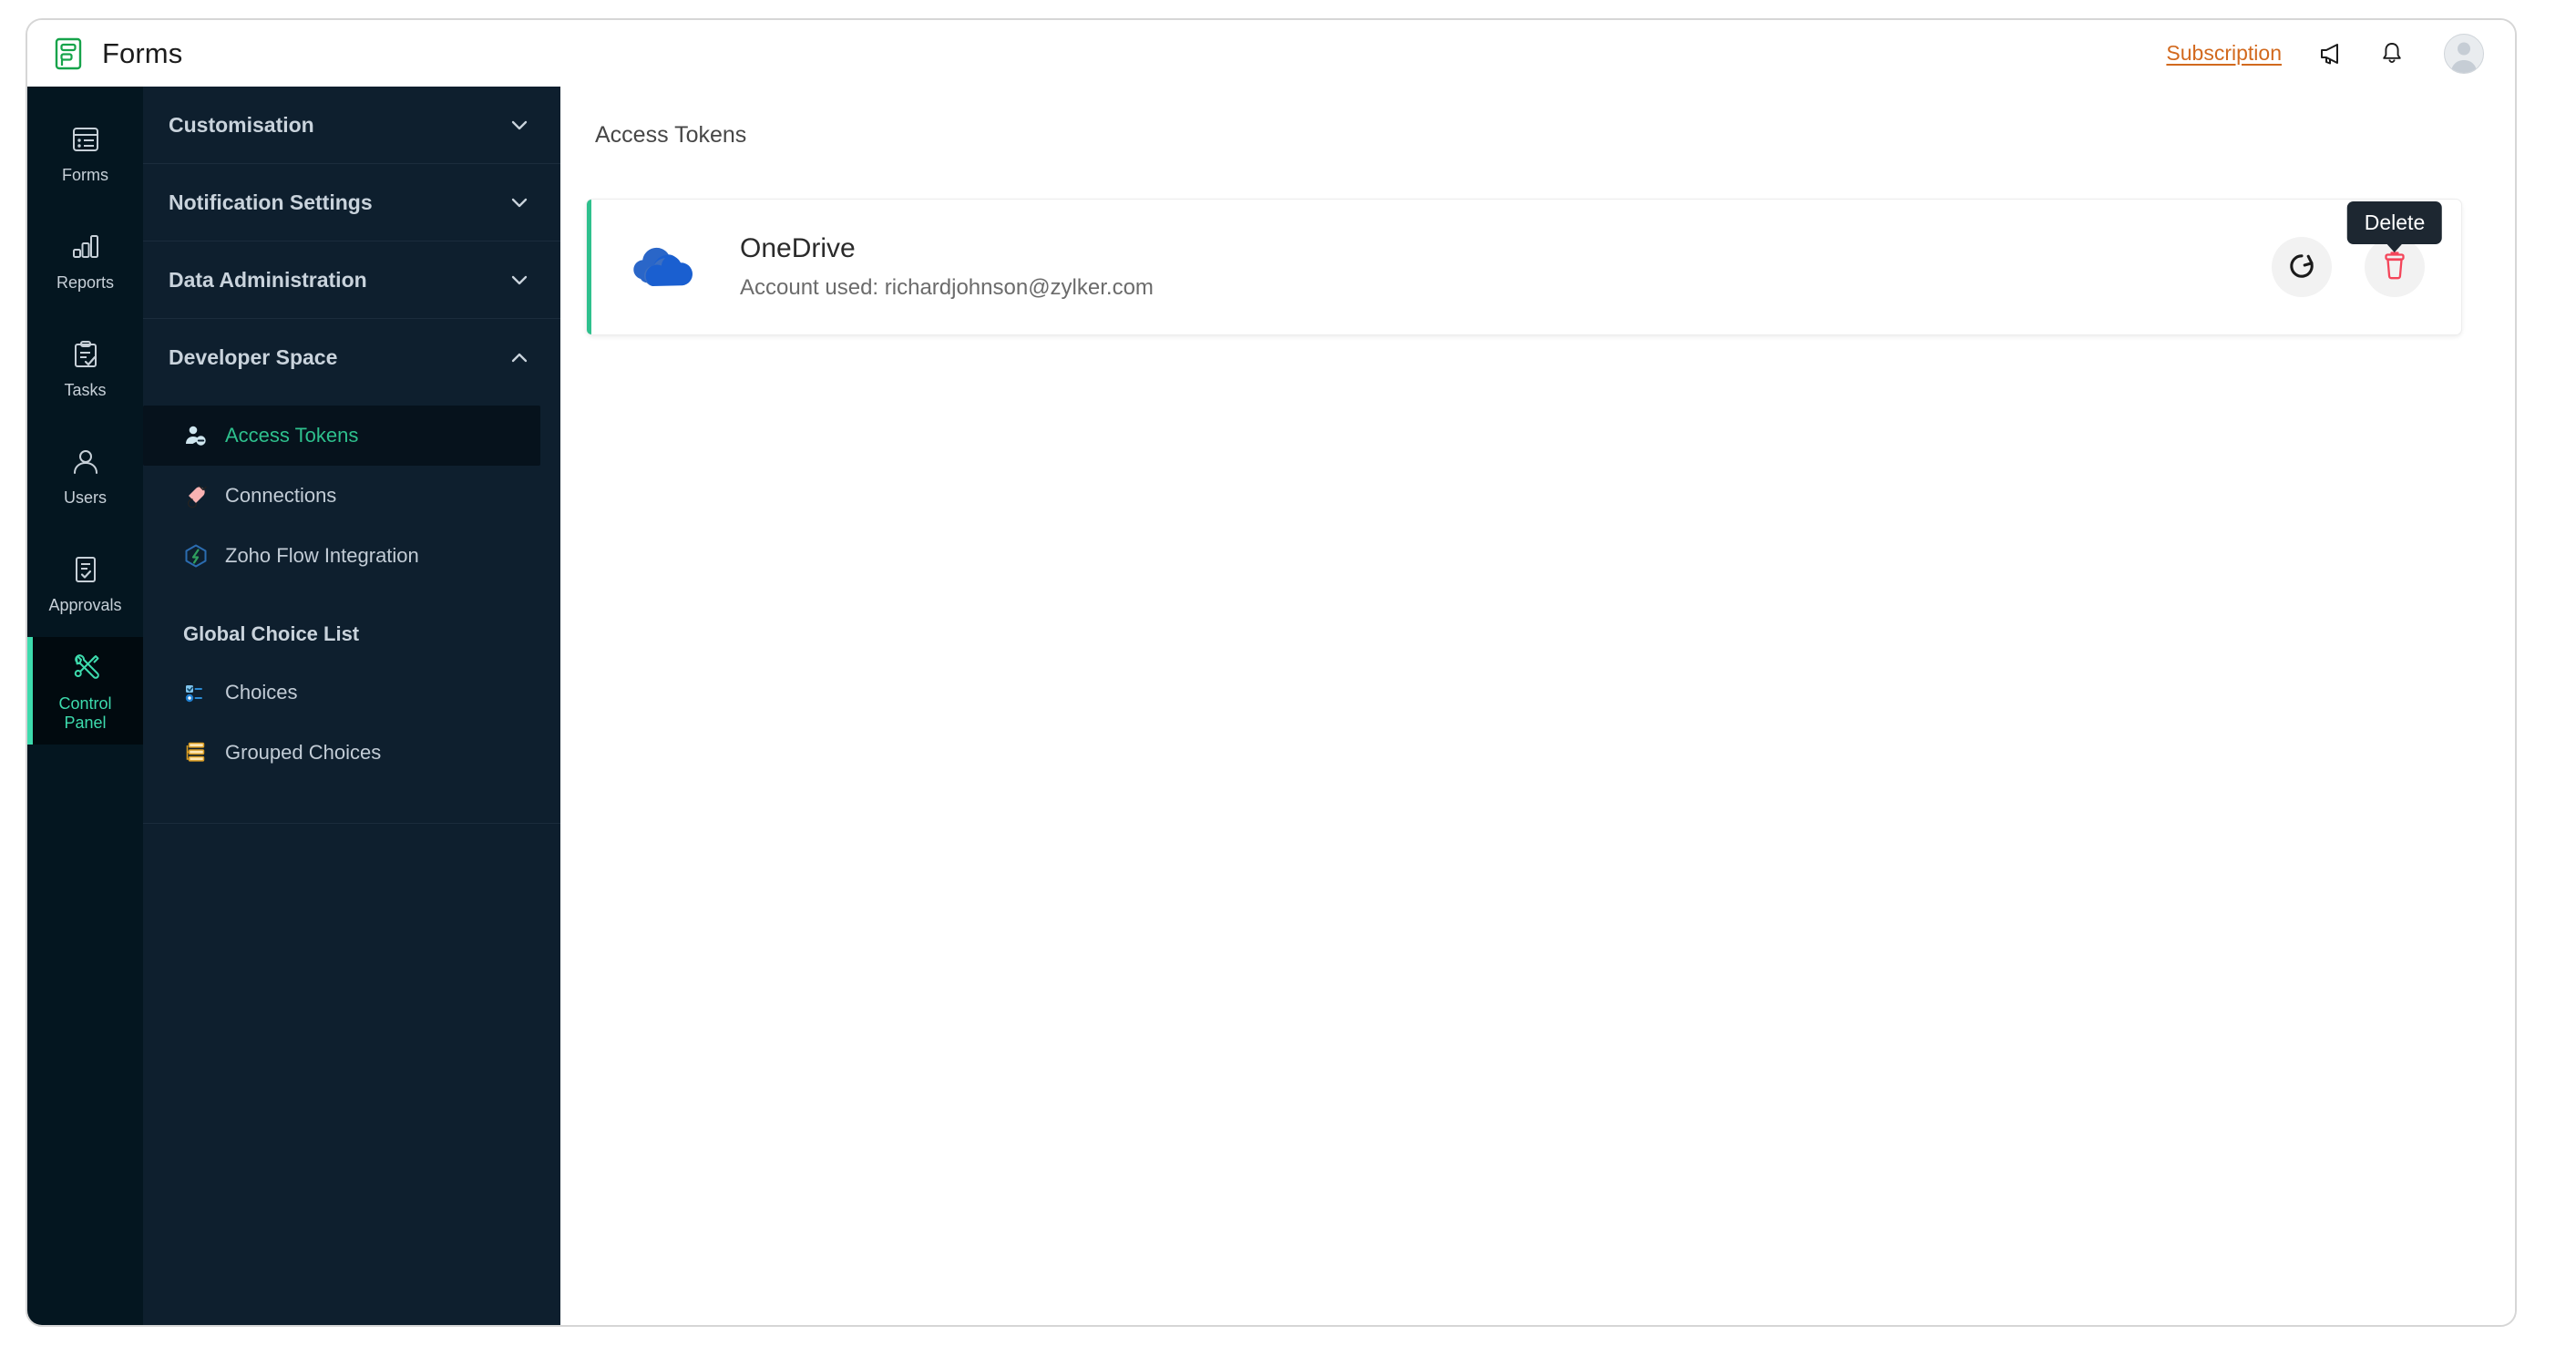  I want to click on rail-item-users: Users, so click(85, 475).